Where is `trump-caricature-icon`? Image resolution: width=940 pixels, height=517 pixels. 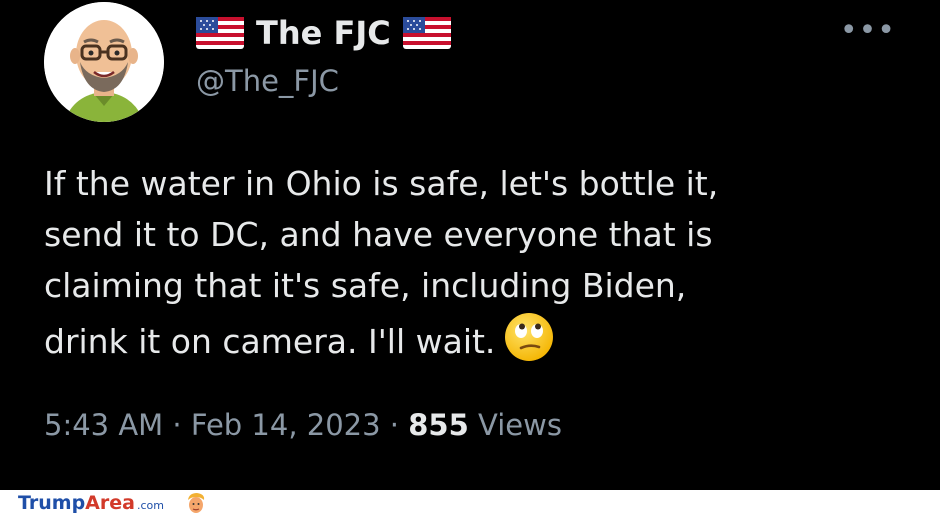
trump-caricature-icon is located at coordinates (196, 503).